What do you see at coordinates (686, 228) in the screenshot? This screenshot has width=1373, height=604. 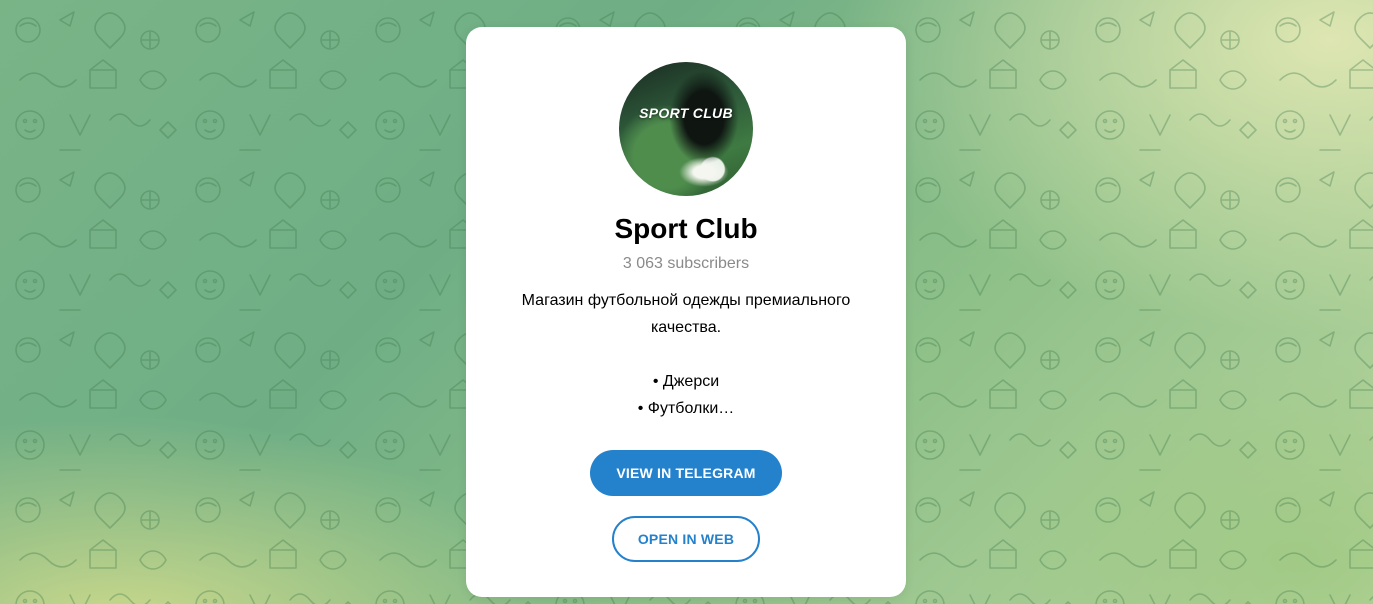 I see `channel-title: Sport Club` at bounding box center [686, 228].